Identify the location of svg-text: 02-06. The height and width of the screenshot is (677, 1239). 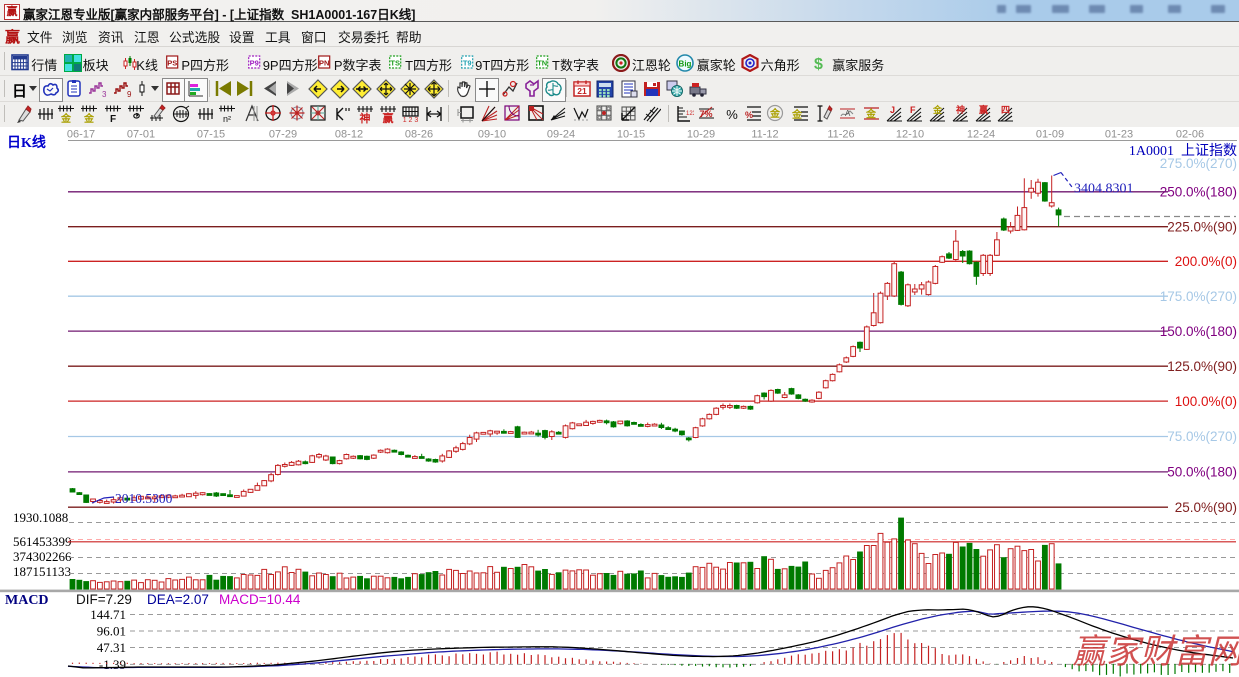
(1190, 135).